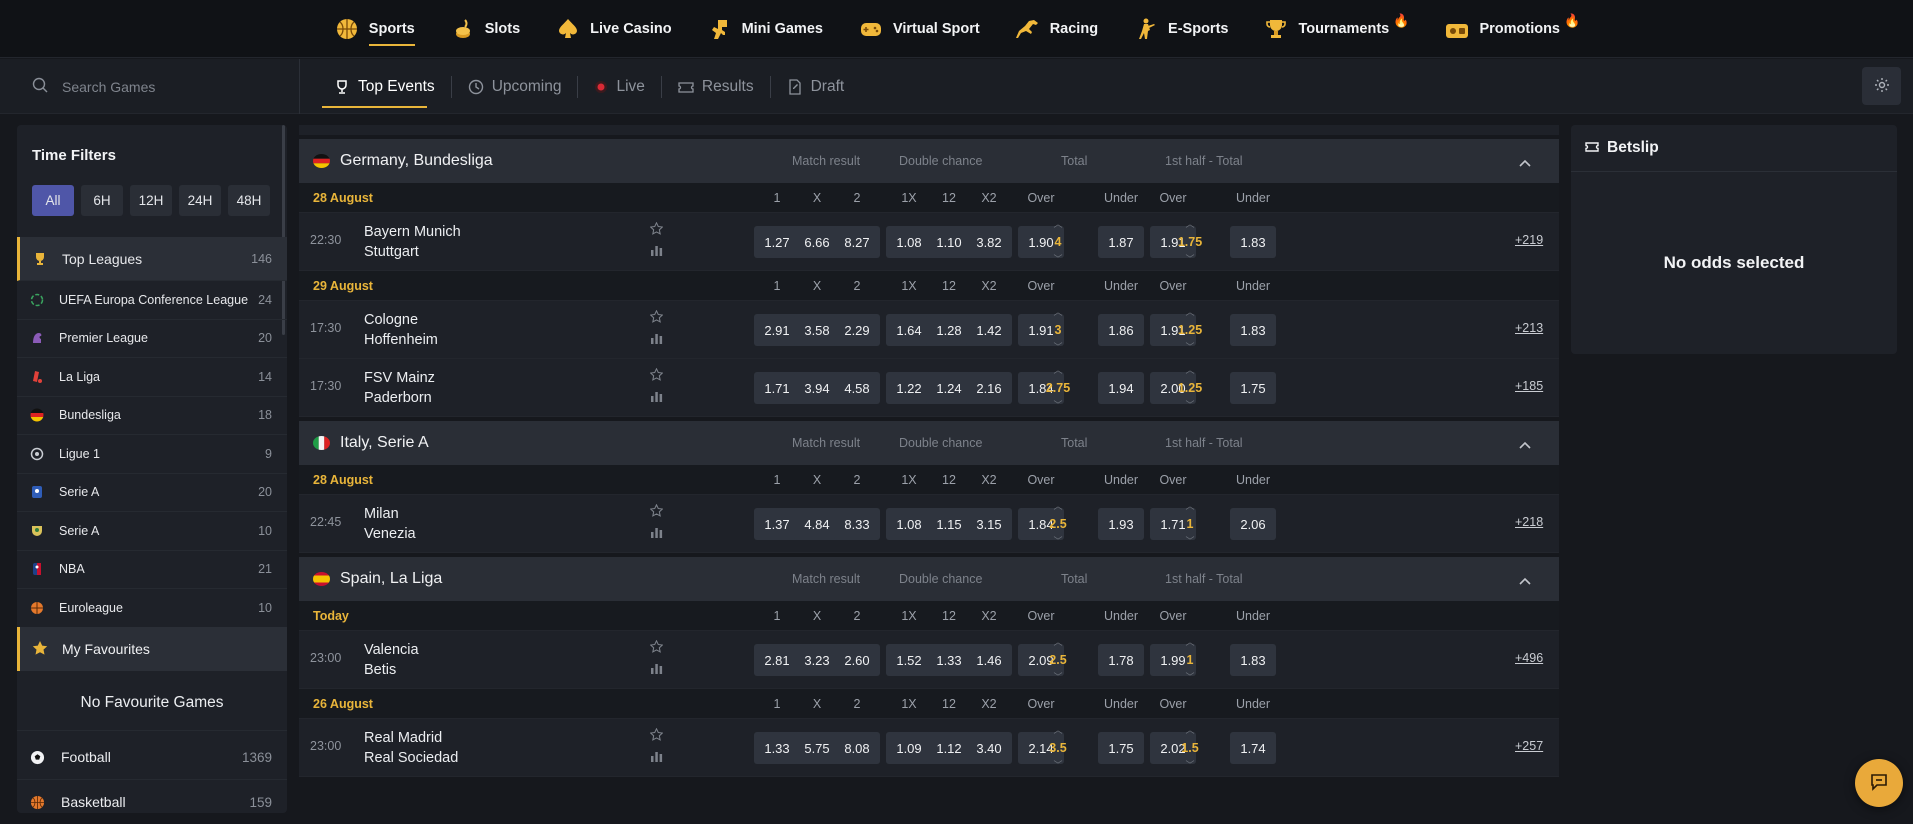 The height and width of the screenshot is (824, 1913). I want to click on sidebar-item-euroleague: Euroleague 10, so click(152, 608).